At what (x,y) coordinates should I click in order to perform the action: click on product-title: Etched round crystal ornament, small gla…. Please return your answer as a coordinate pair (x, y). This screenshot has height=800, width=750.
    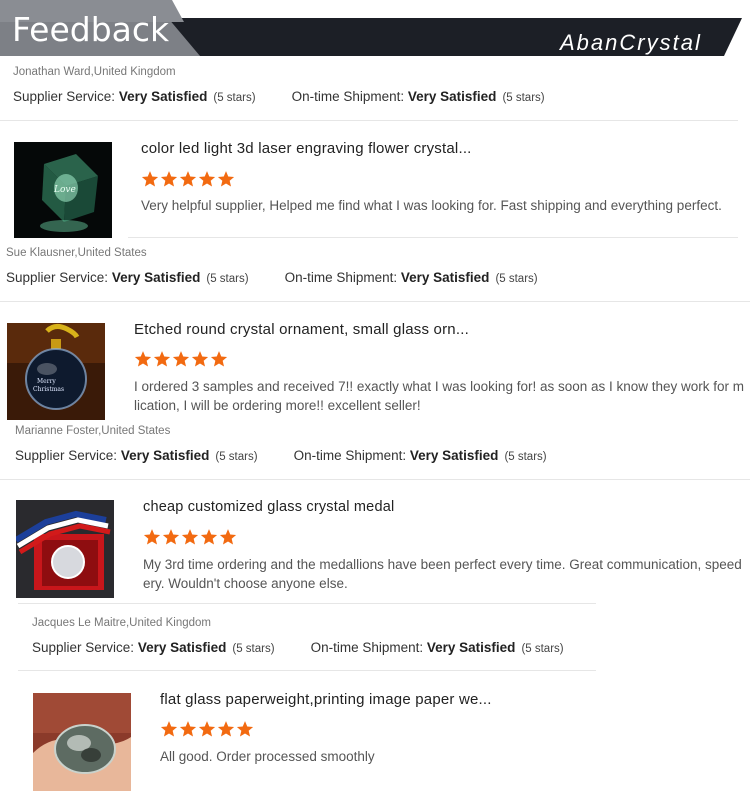
    Looking at the image, I should click on (301, 329).